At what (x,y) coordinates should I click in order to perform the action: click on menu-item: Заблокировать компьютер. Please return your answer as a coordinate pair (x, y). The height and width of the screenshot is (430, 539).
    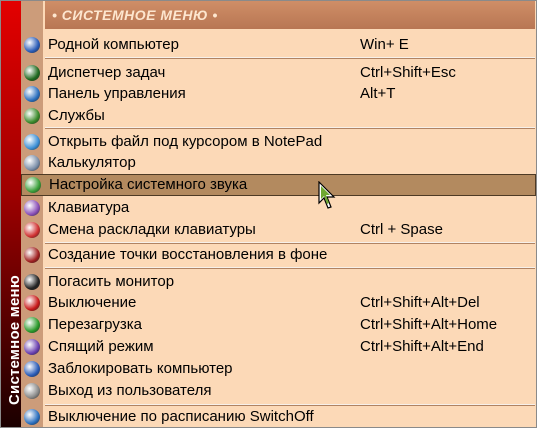
    Looking at the image, I should click on (278, 369).